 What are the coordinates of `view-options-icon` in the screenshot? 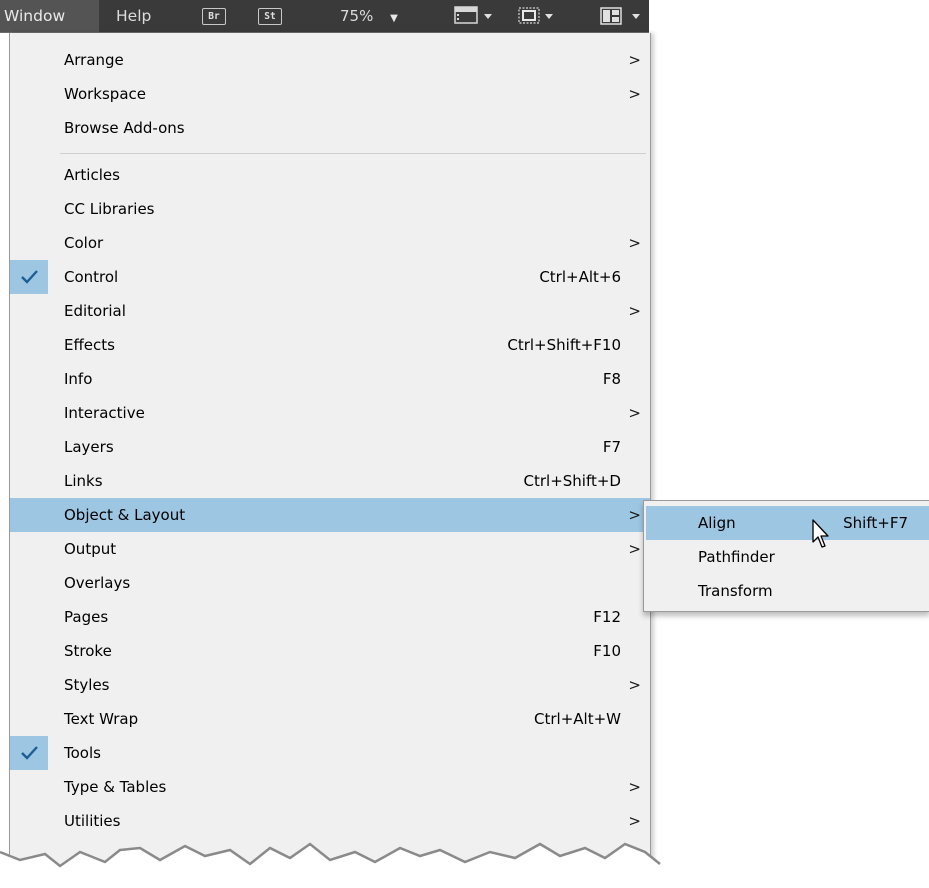 It's located at (475, 16).